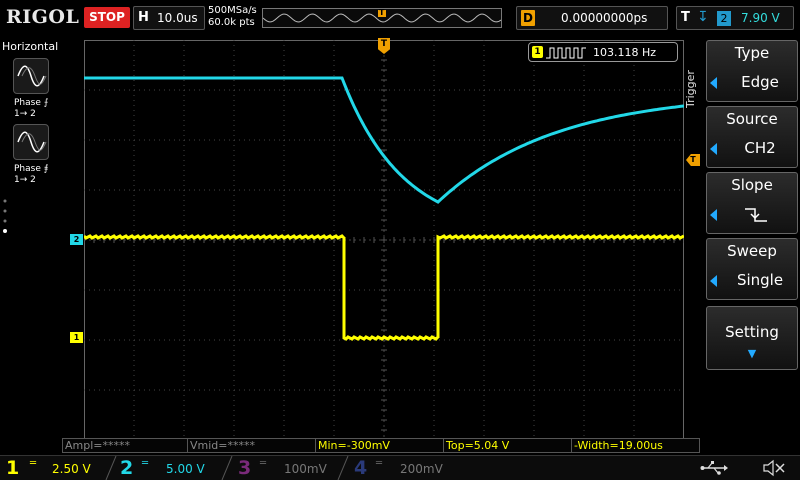 The image size is (800, 480). I want to click on ch4-scale: 200mV, so click(421, 469).